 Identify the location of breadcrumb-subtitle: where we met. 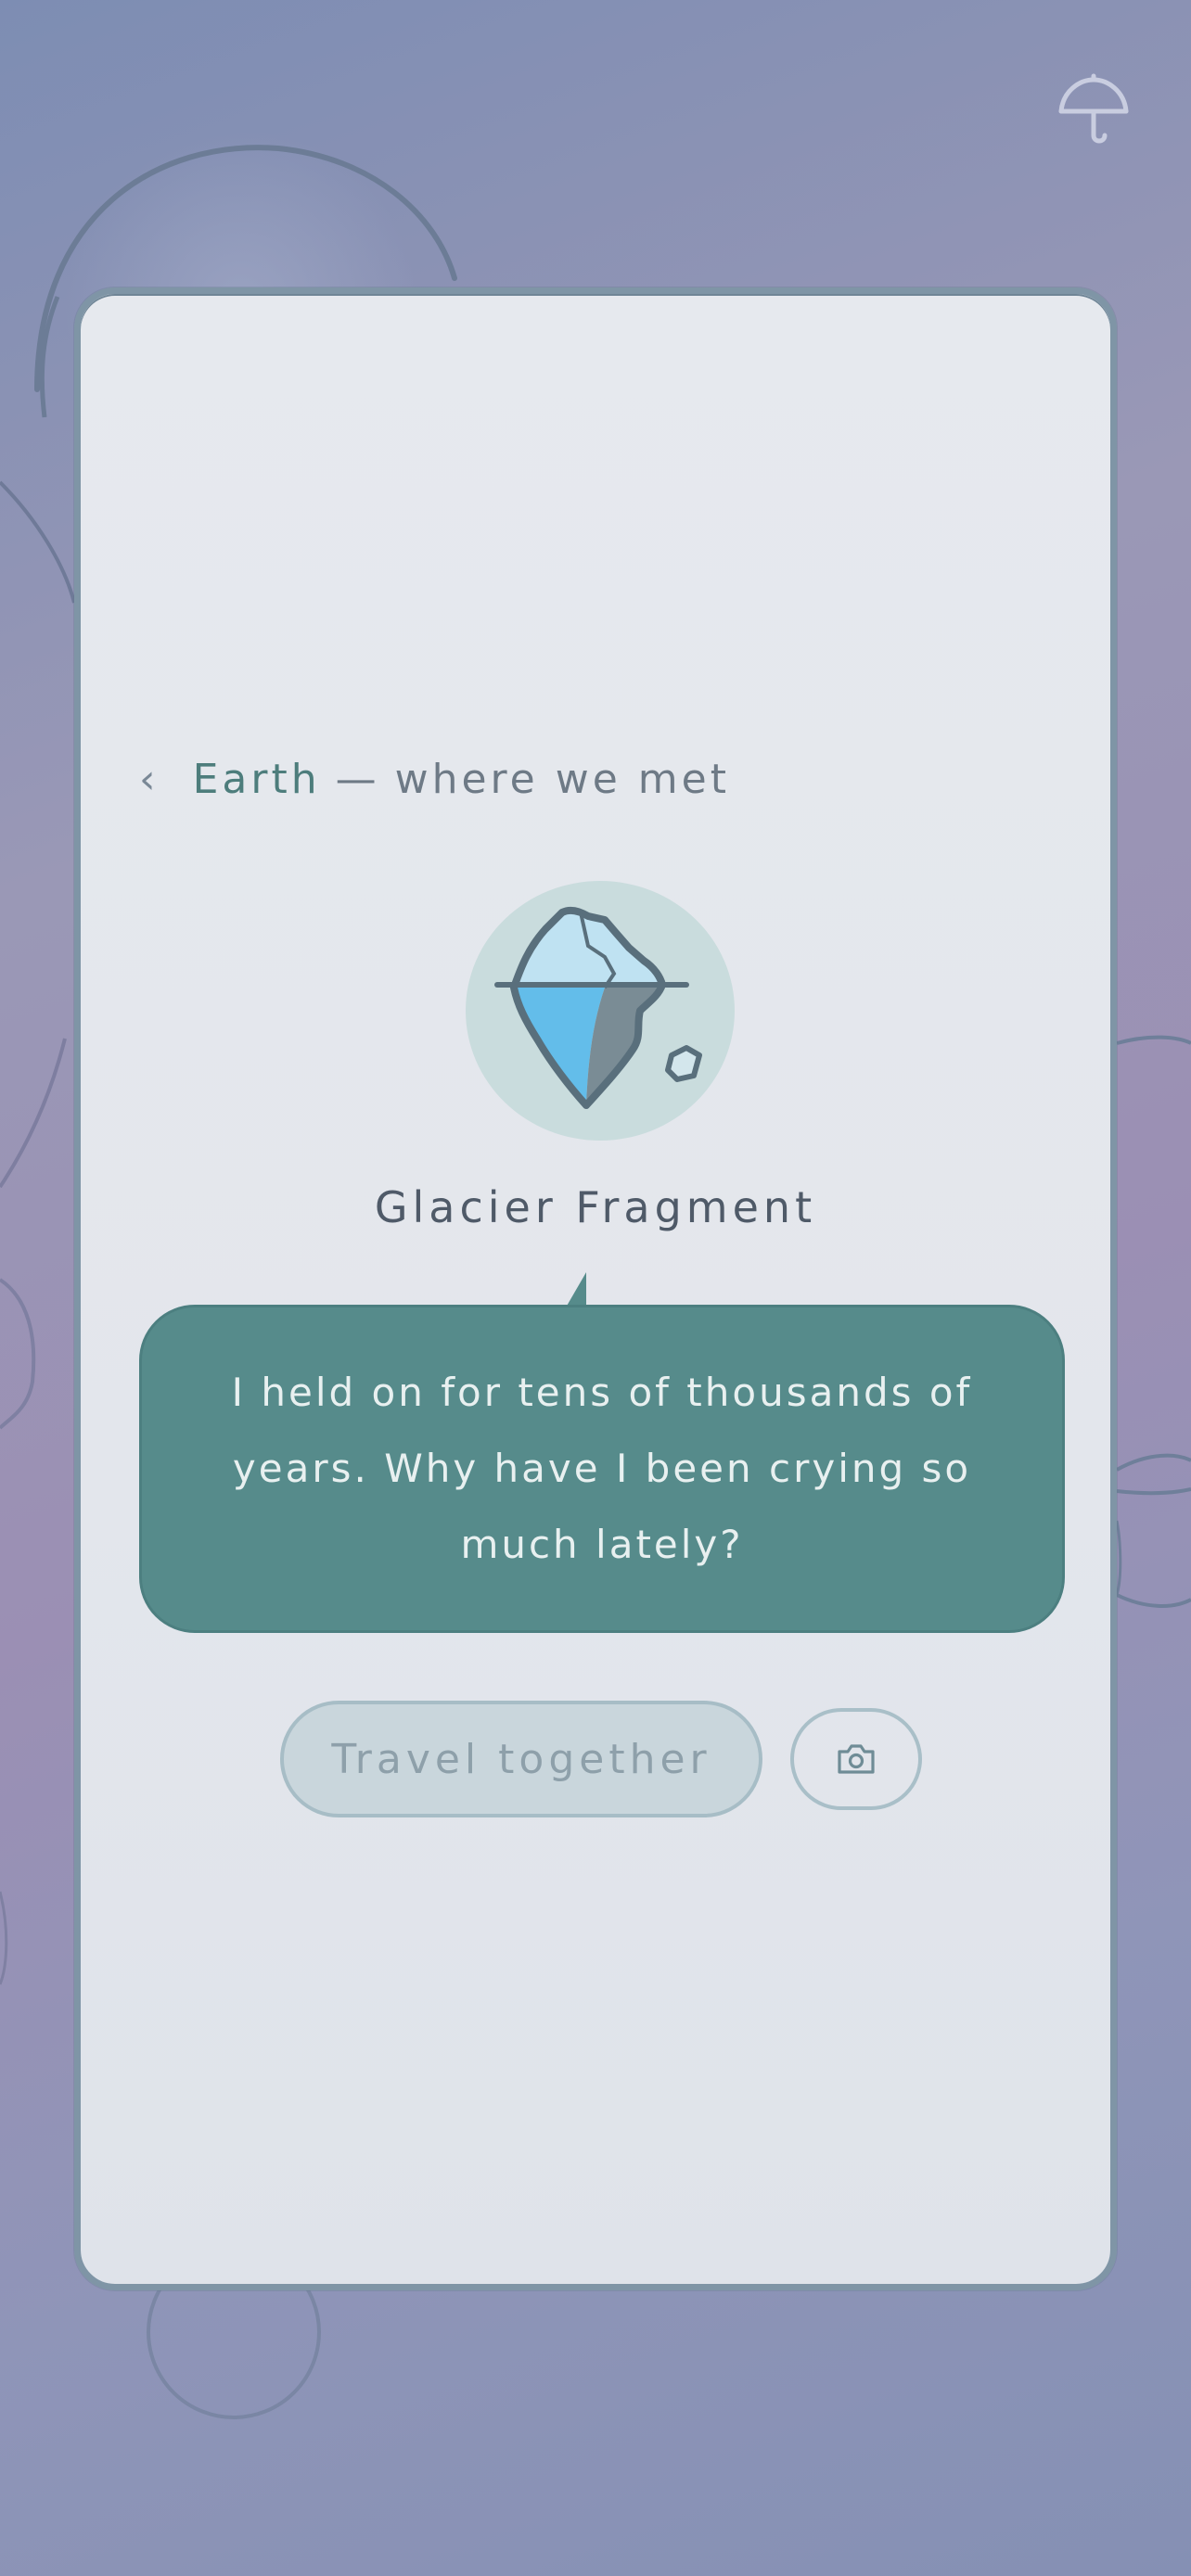
(562, 779).